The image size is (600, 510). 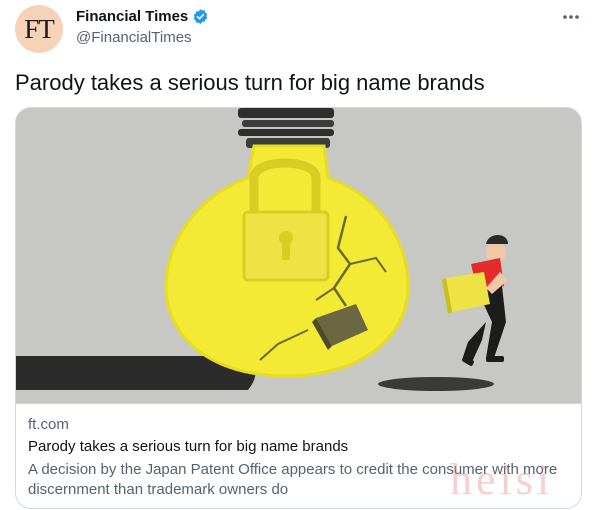 What do you see at coordinates (132, 16) in the screenshot?
I see `display-name: Financial Times` at bounding box center [132, 16].